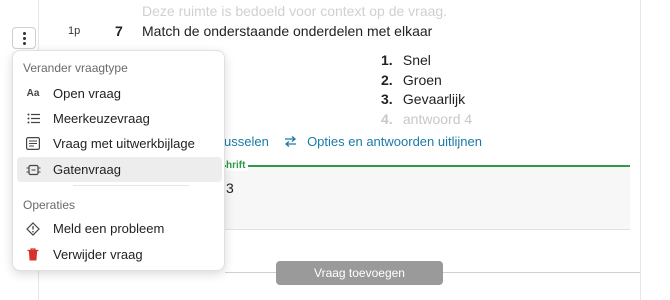  I want to click on align-arrows-icon, so click(290, 142).